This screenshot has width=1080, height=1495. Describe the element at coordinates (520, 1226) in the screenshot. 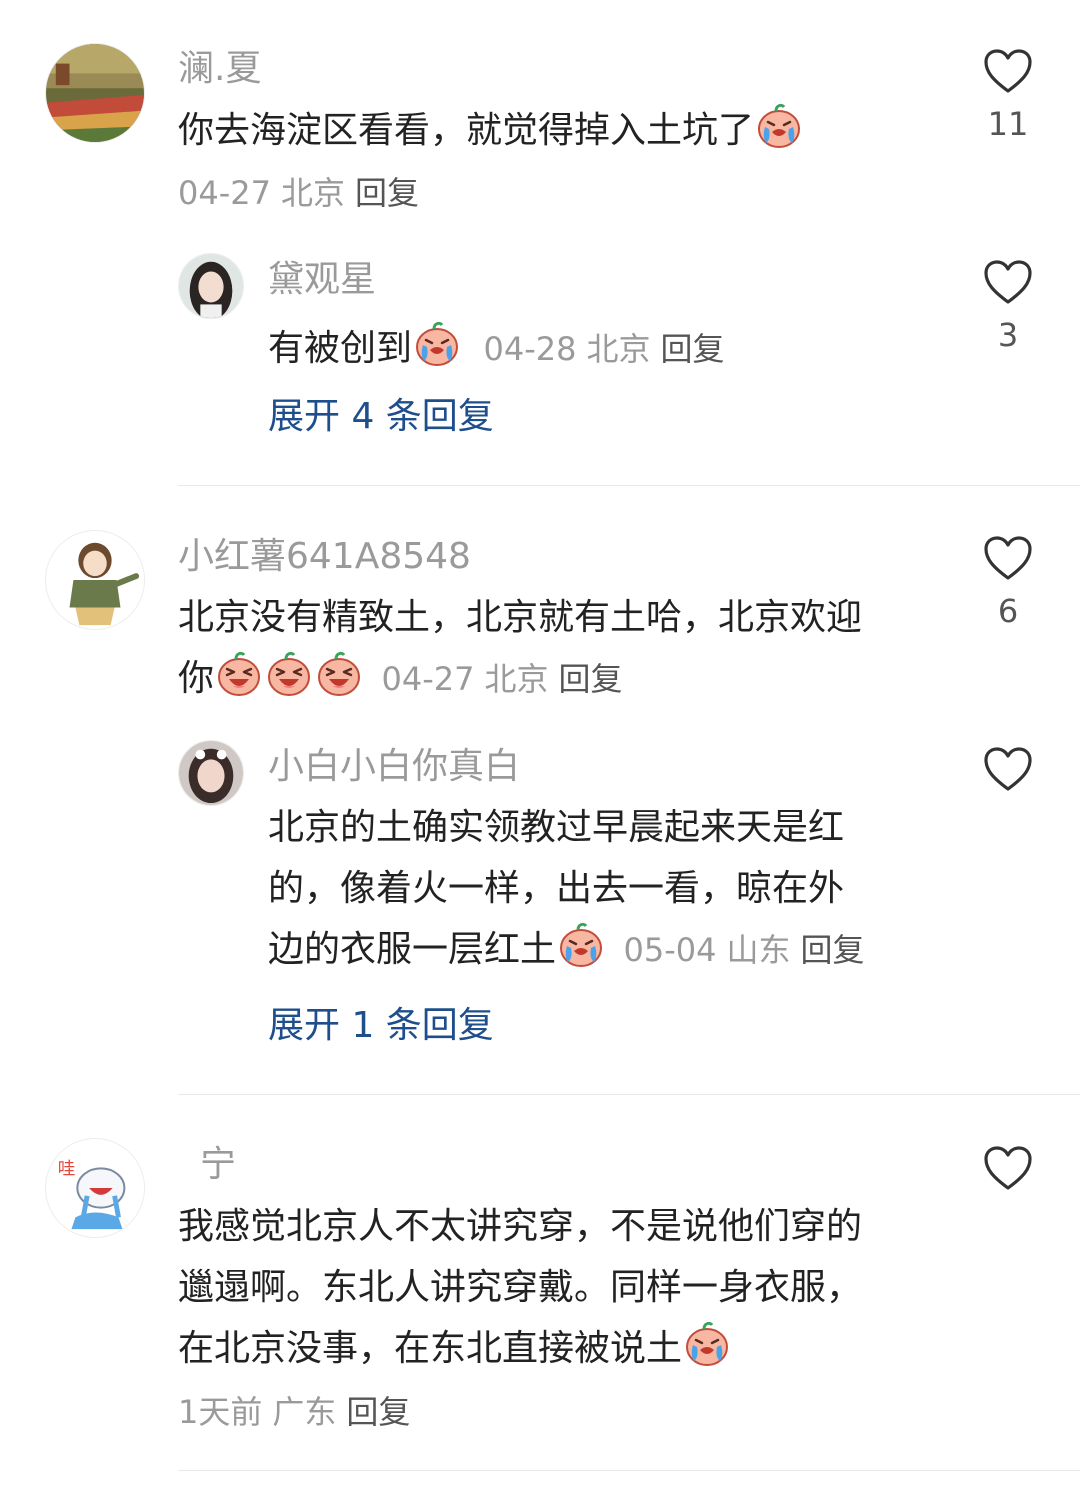

I see `comment-text-line: 我感觉北京人不太讲究穿，不是说他们穿的` at that location.